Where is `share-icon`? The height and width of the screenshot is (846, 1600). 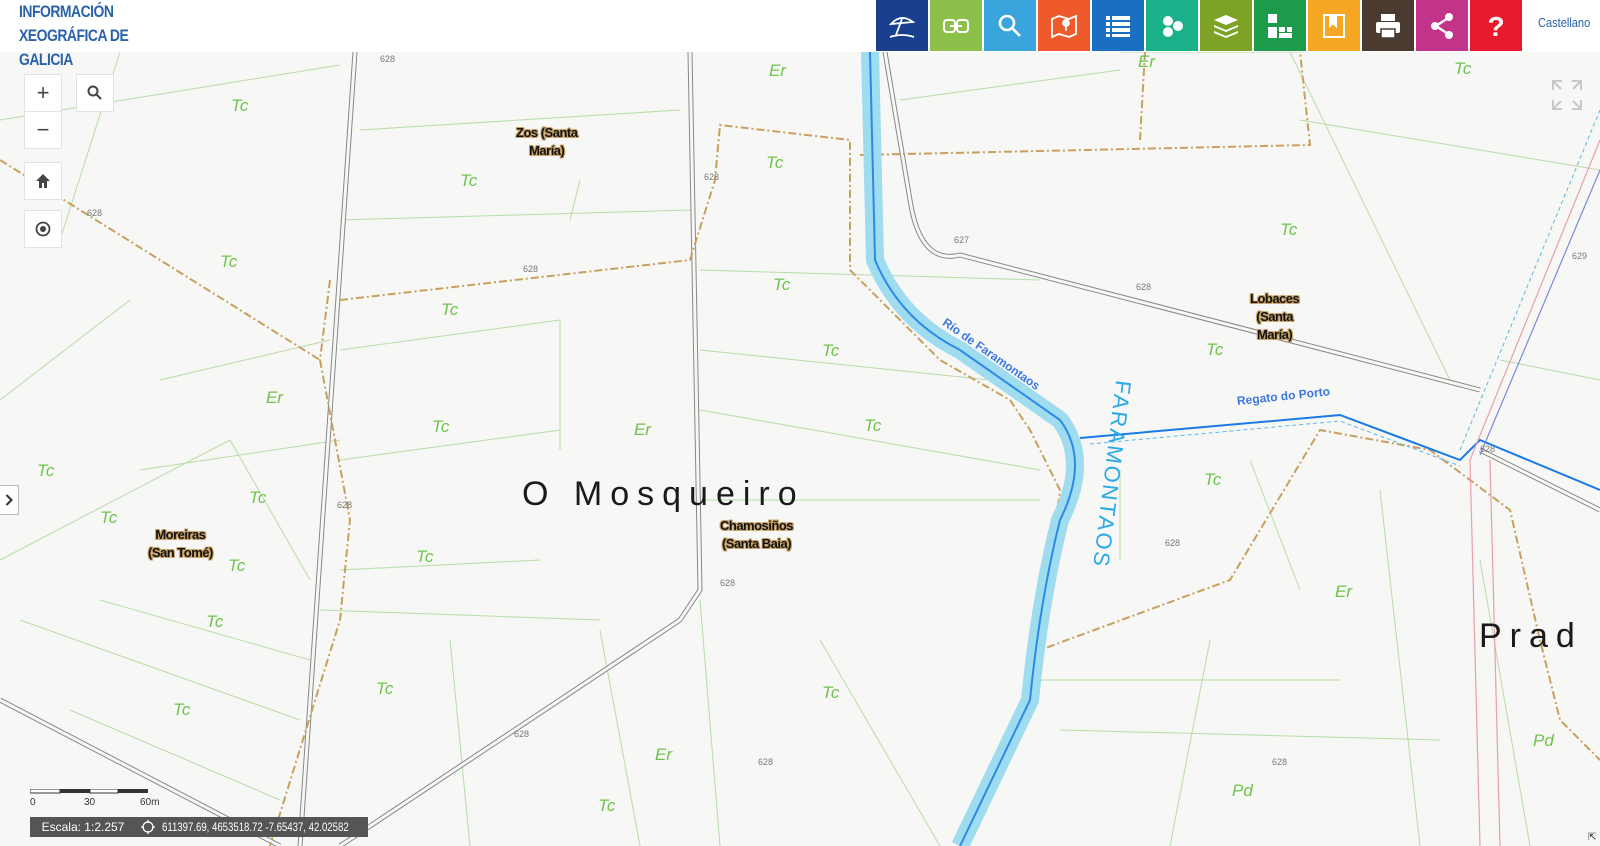
share-icon is located at coordinates (1442, 25).